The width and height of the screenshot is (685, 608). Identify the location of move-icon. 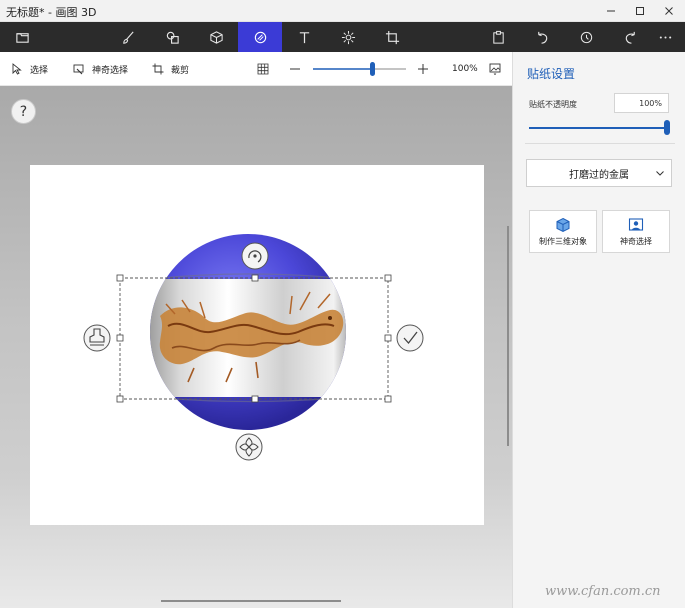
(249, 447).